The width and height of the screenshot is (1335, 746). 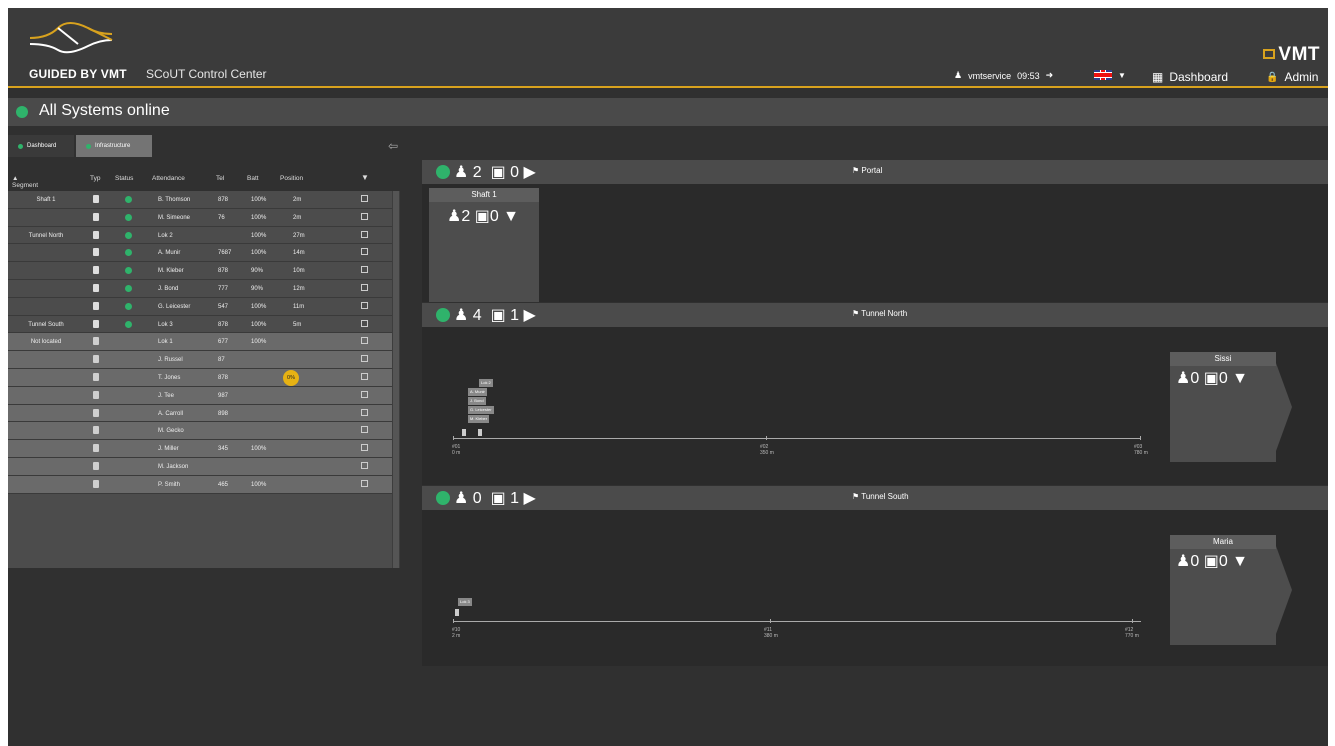 What do you see at coordinates (25, 182) in the screenshot?
I see `col-segment: Segment ▲` at bounding box center [25, 182].